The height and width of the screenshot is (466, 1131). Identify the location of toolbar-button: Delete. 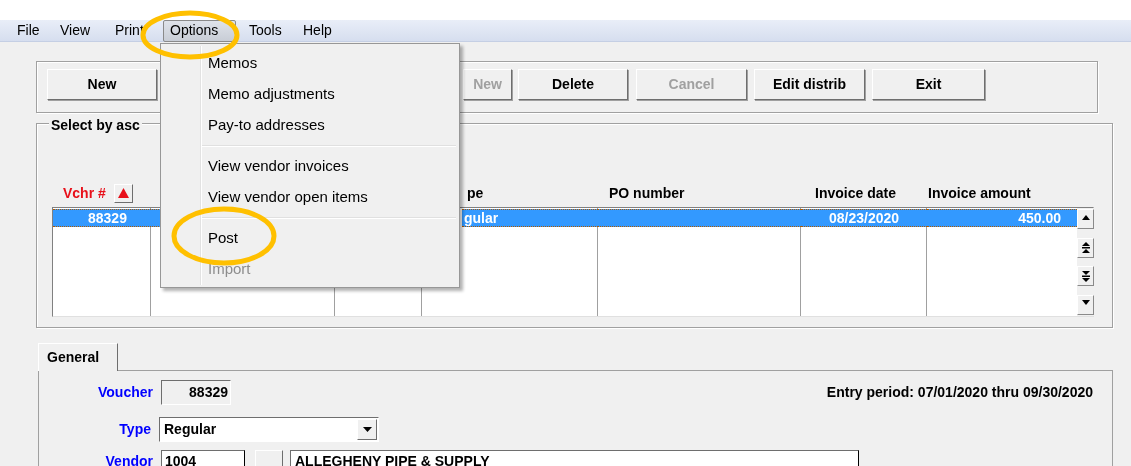
(573, 84).